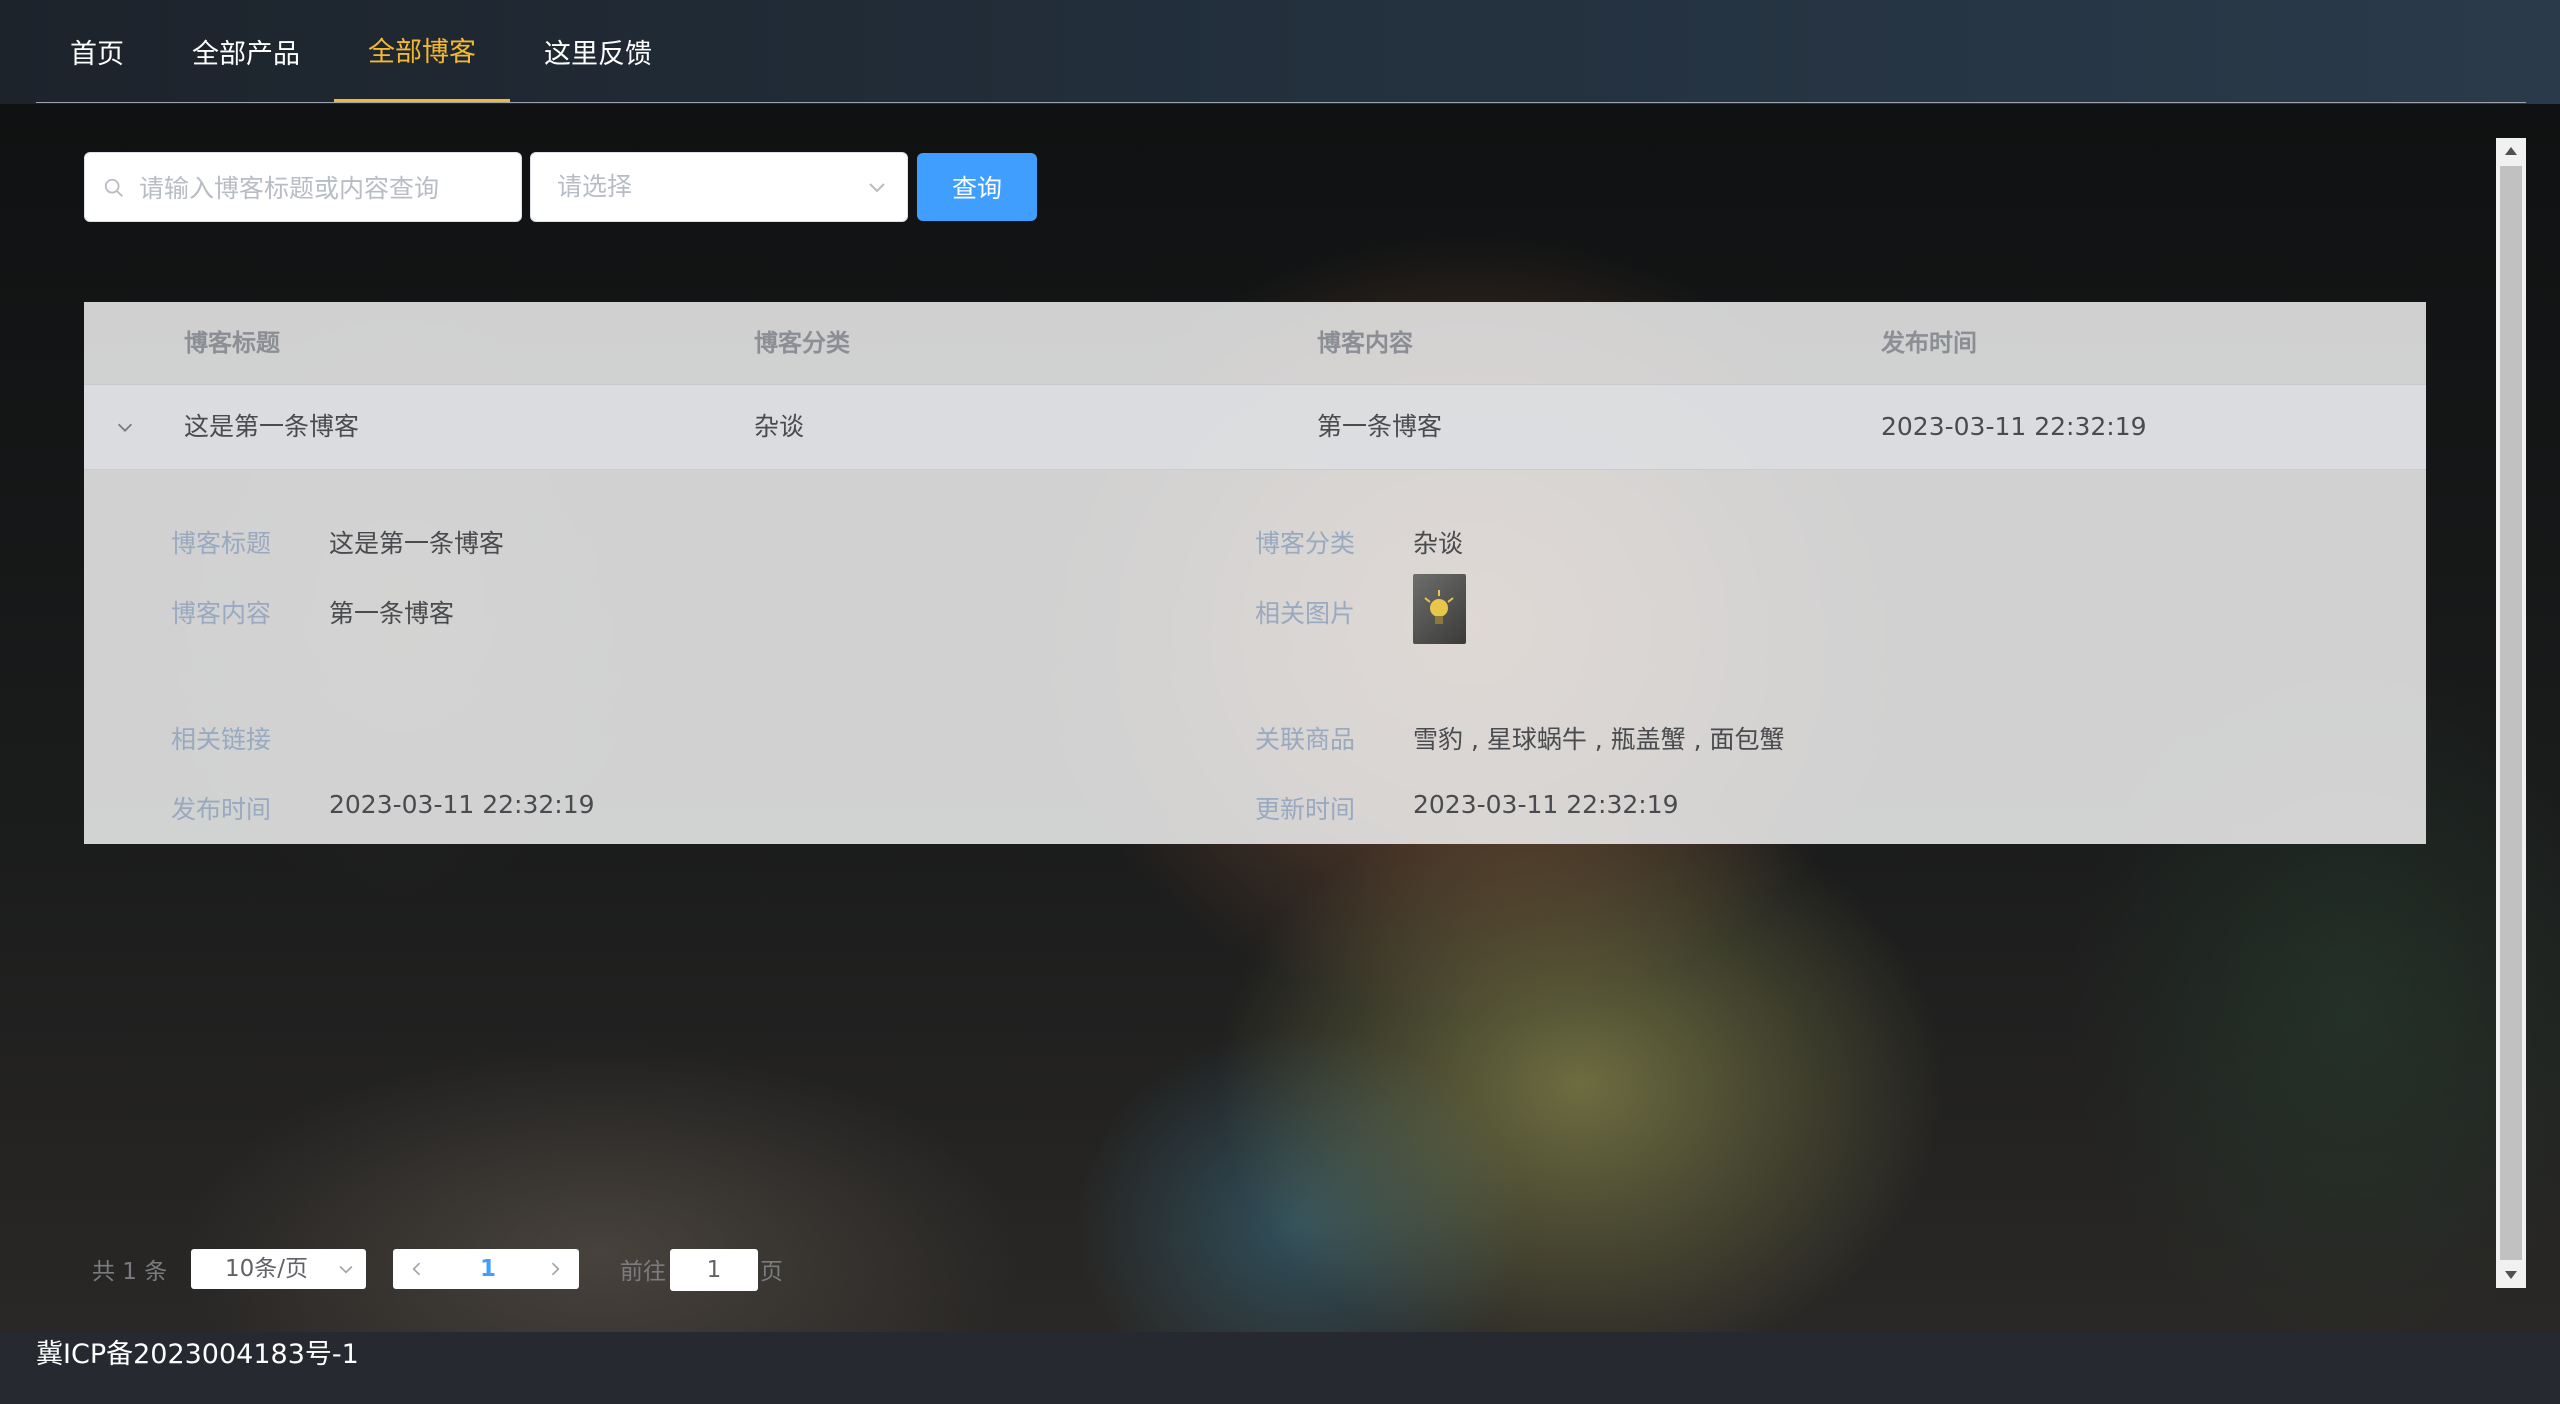 The image size is (2560, 1404). What do you see at coordinates (714, 1270) in the screenshot?
I see `pagination-jump-input` at bounding box center [714, 1270].